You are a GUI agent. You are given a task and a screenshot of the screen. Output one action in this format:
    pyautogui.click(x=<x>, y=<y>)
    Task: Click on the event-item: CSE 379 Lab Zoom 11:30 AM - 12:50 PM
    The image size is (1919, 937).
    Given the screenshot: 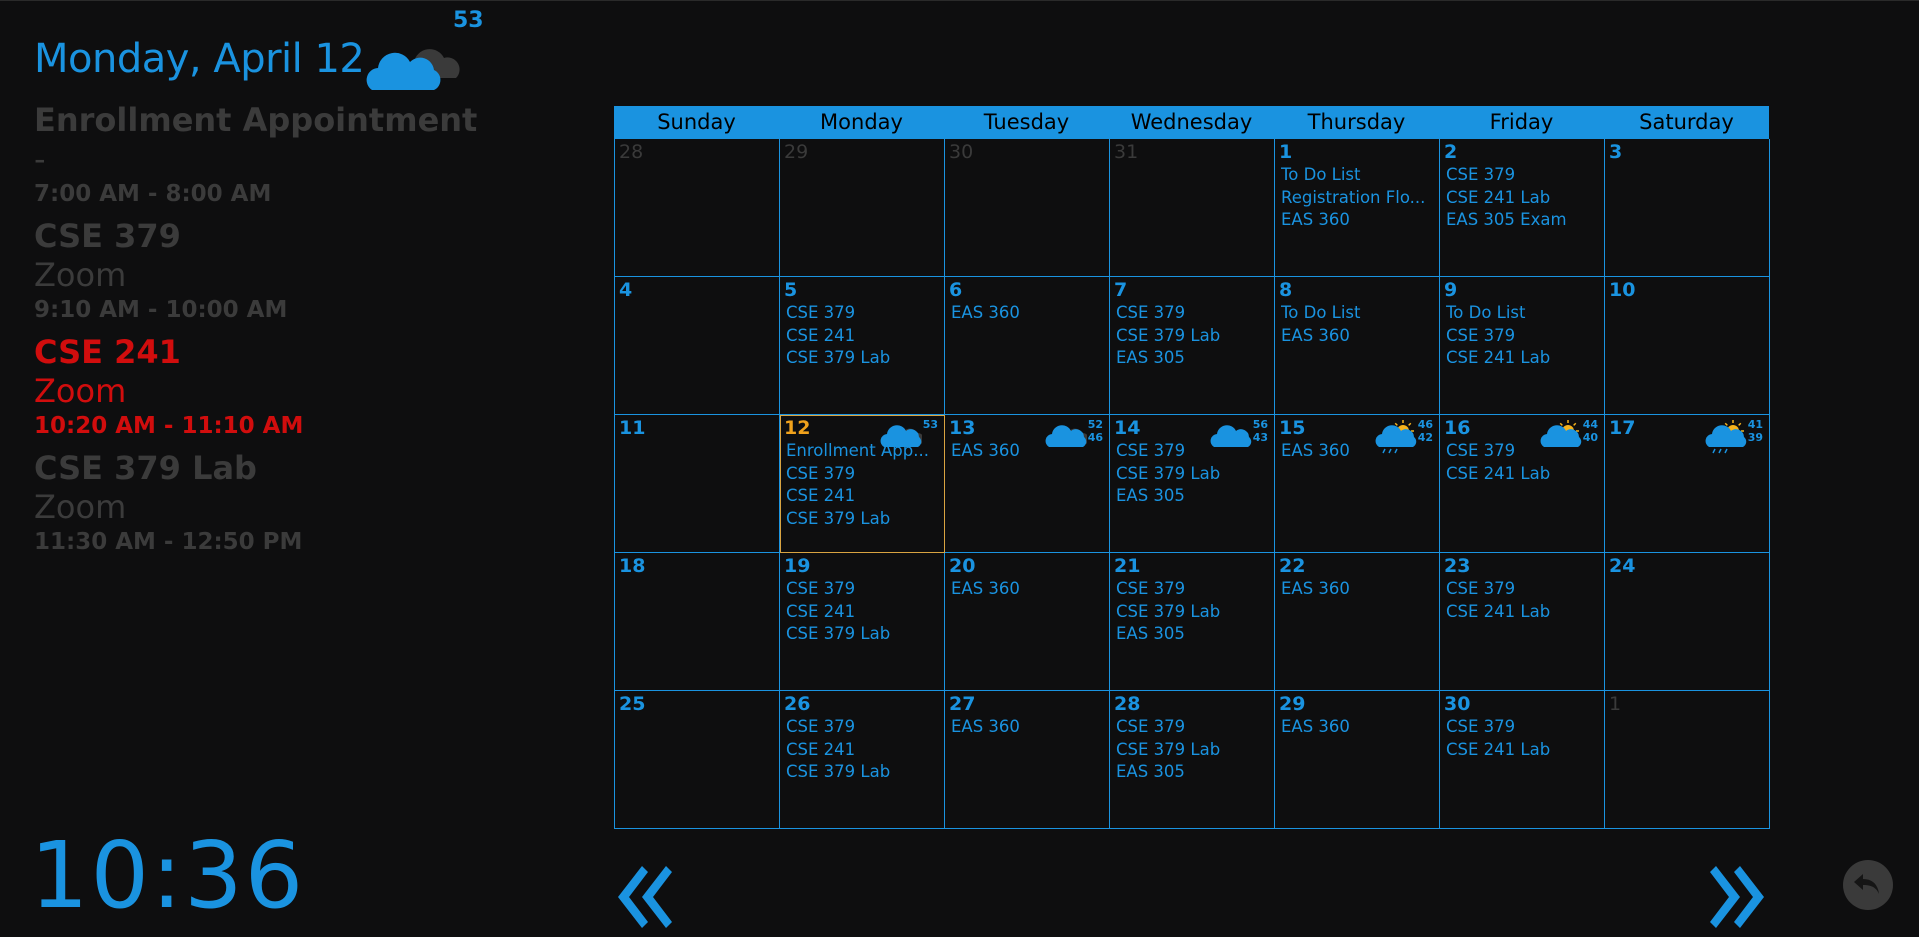 What is the action you would take?
    pyautogui.click(x=284, y=503)
    